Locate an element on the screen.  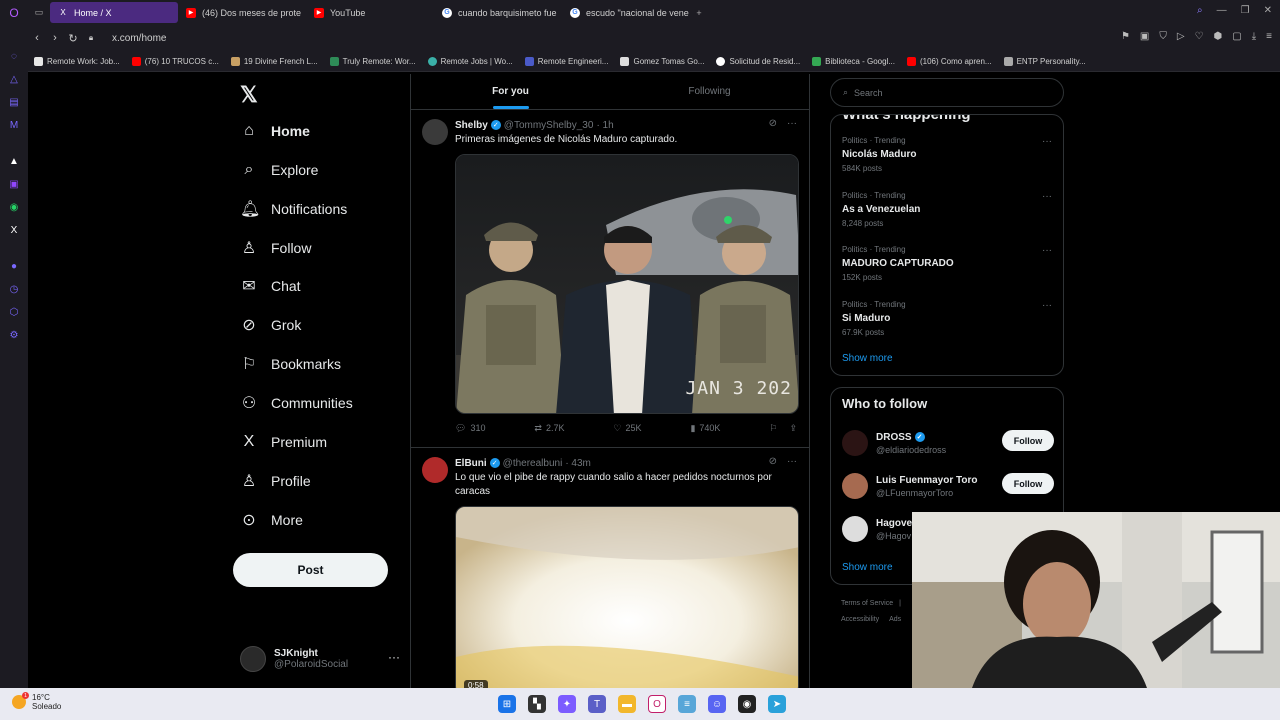
twitch-icon: ▣ is located at coordinates (14, 184).